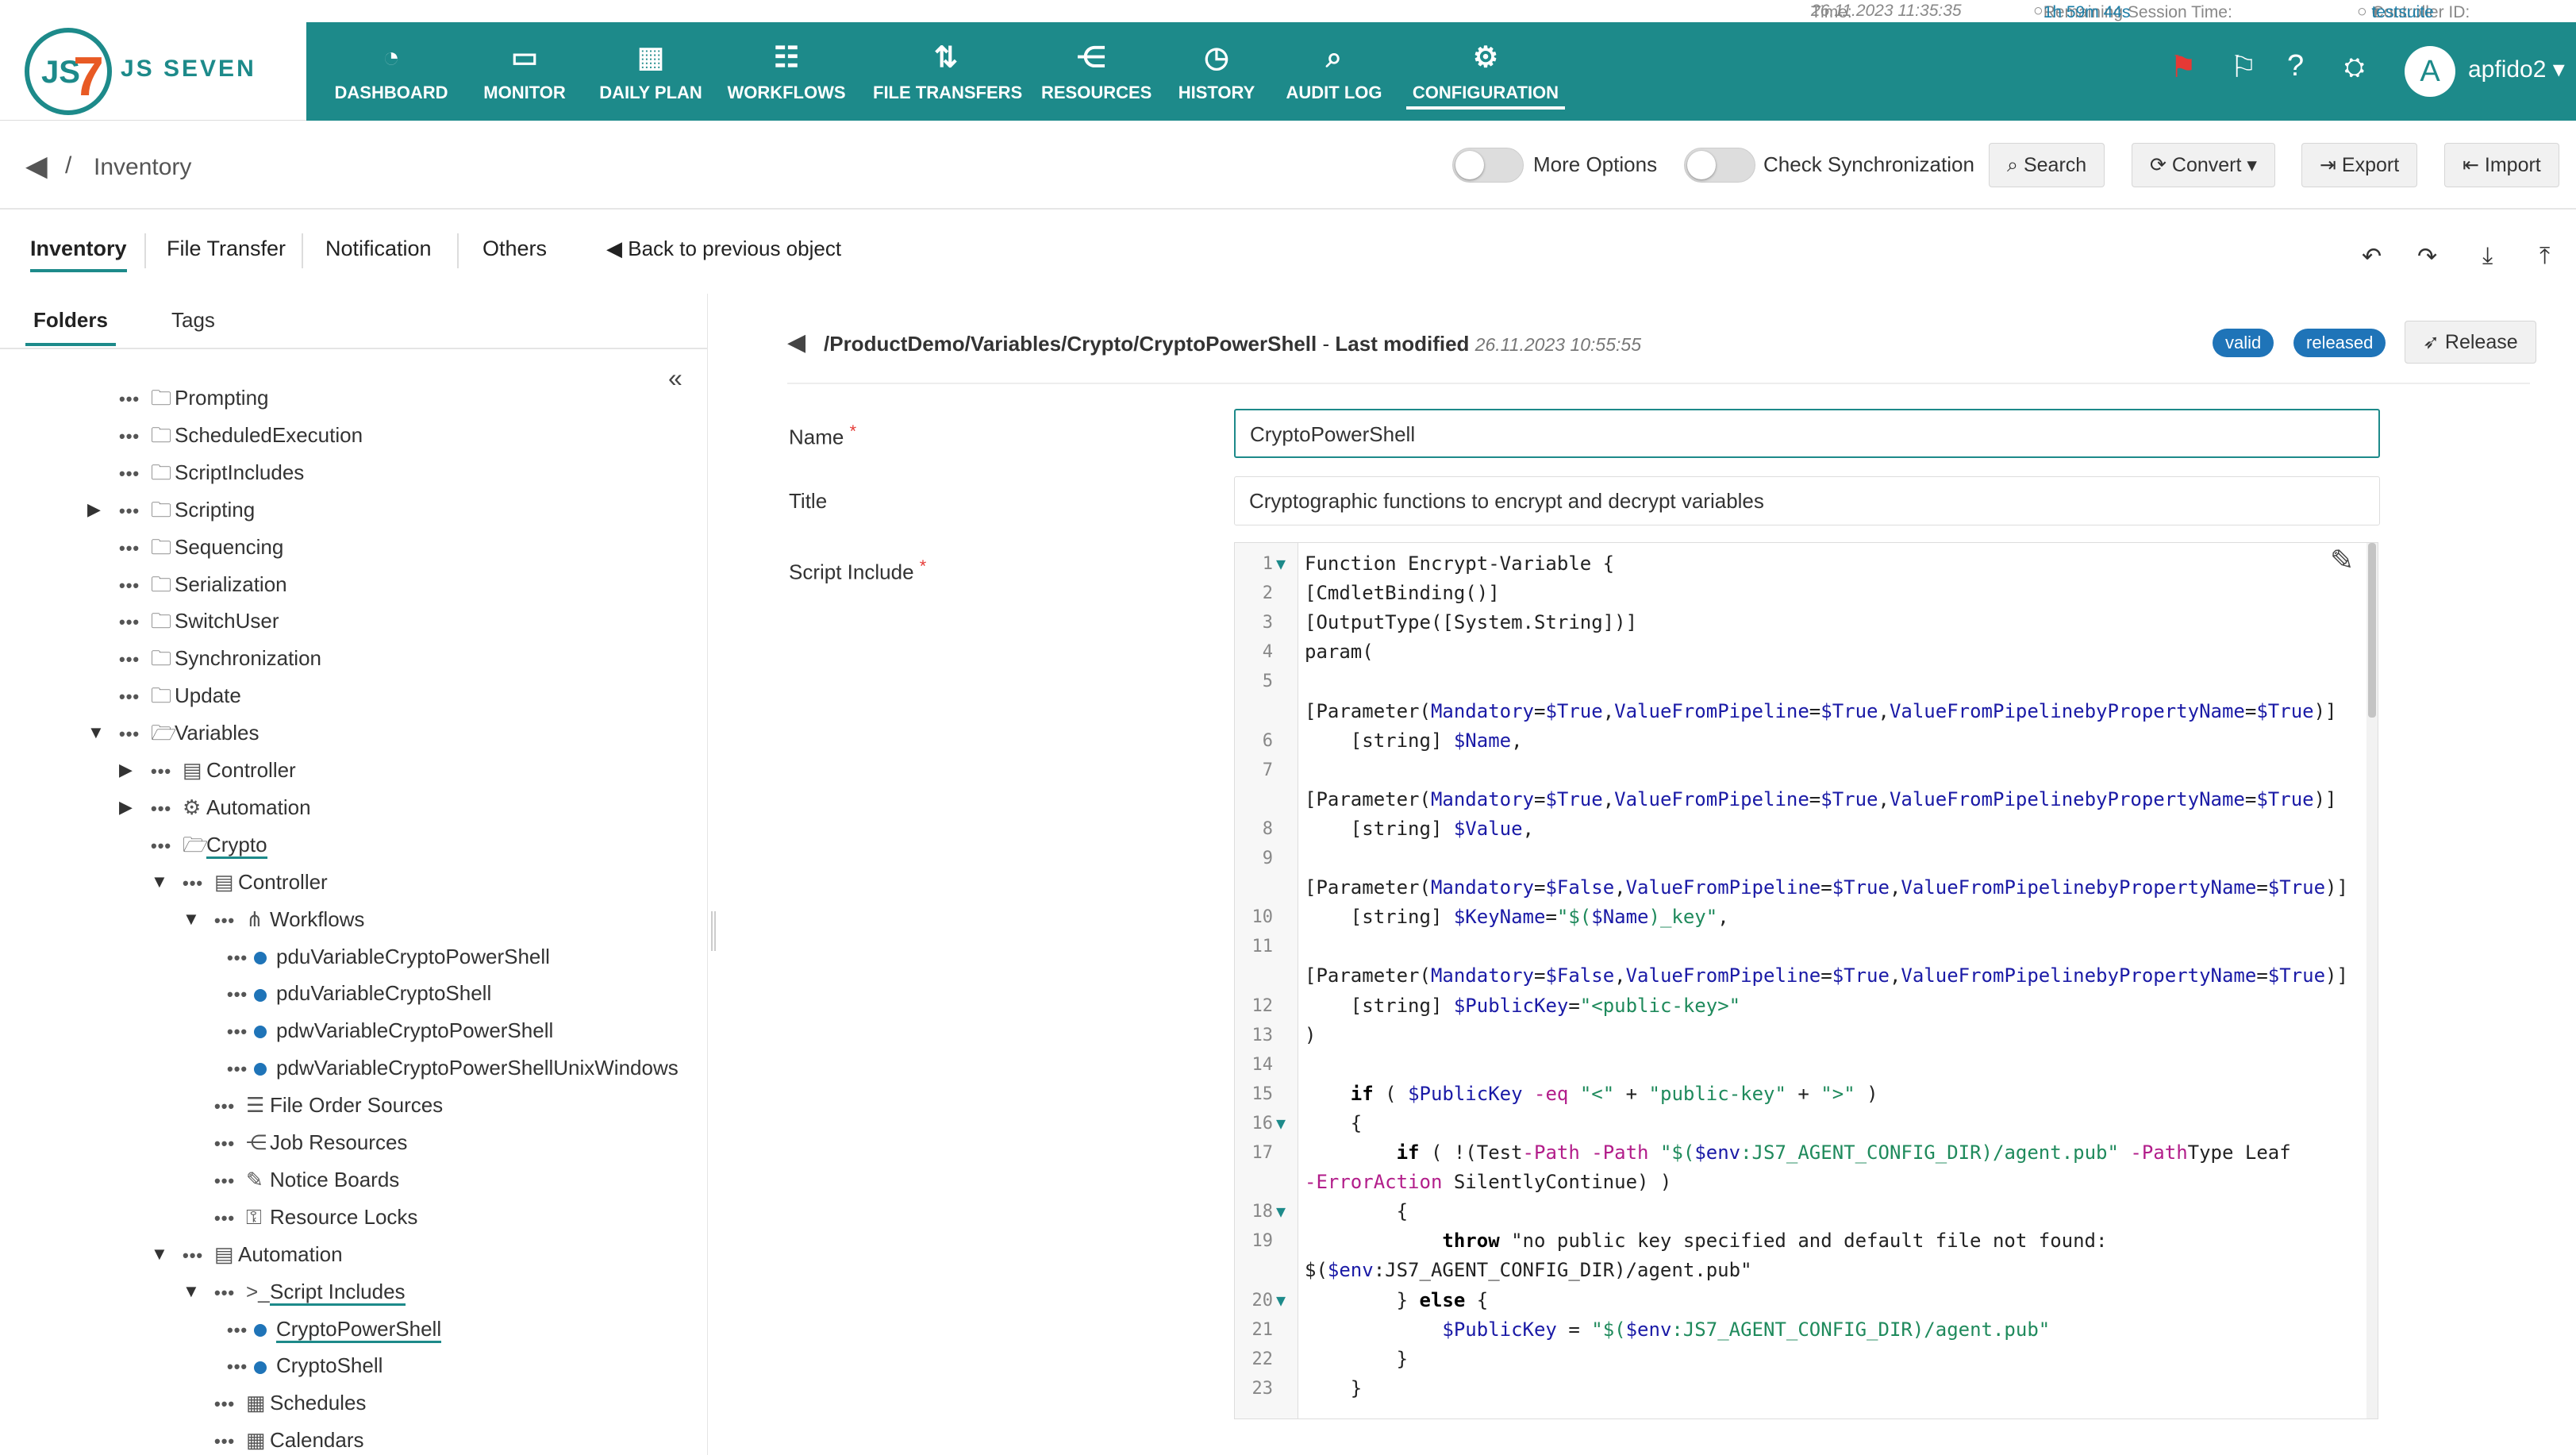 The width and height of the screenshot is (2576, 1455). I want to click on tree-item: ••• 🗀 Sequencing, so click(201, 547).